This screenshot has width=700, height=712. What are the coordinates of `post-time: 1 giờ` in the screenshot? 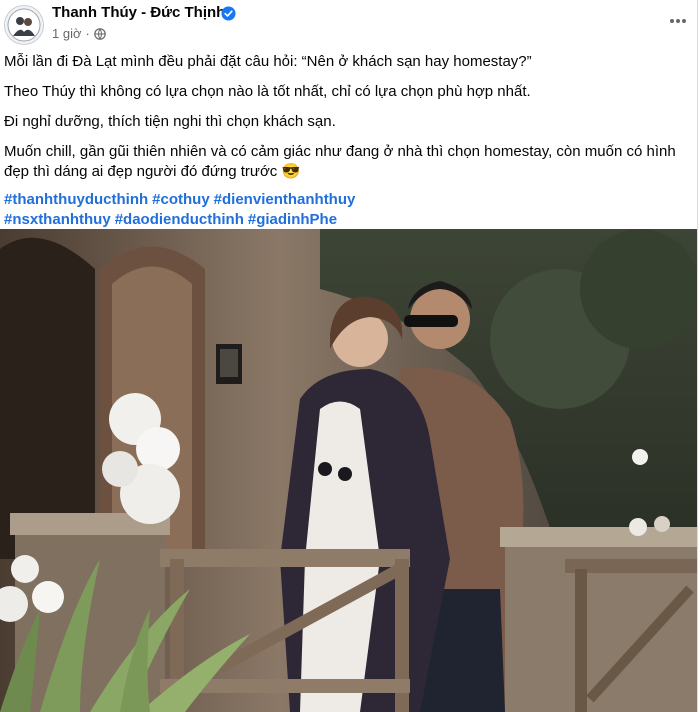 It's located at (67, 33).